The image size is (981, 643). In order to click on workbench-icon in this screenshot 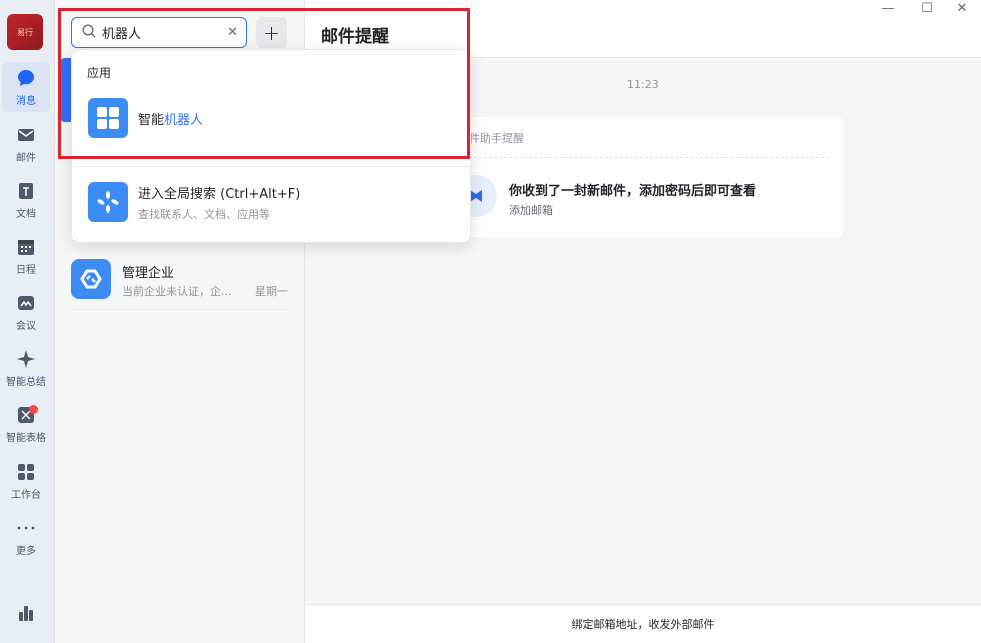, I will do `click(26, 472)`.